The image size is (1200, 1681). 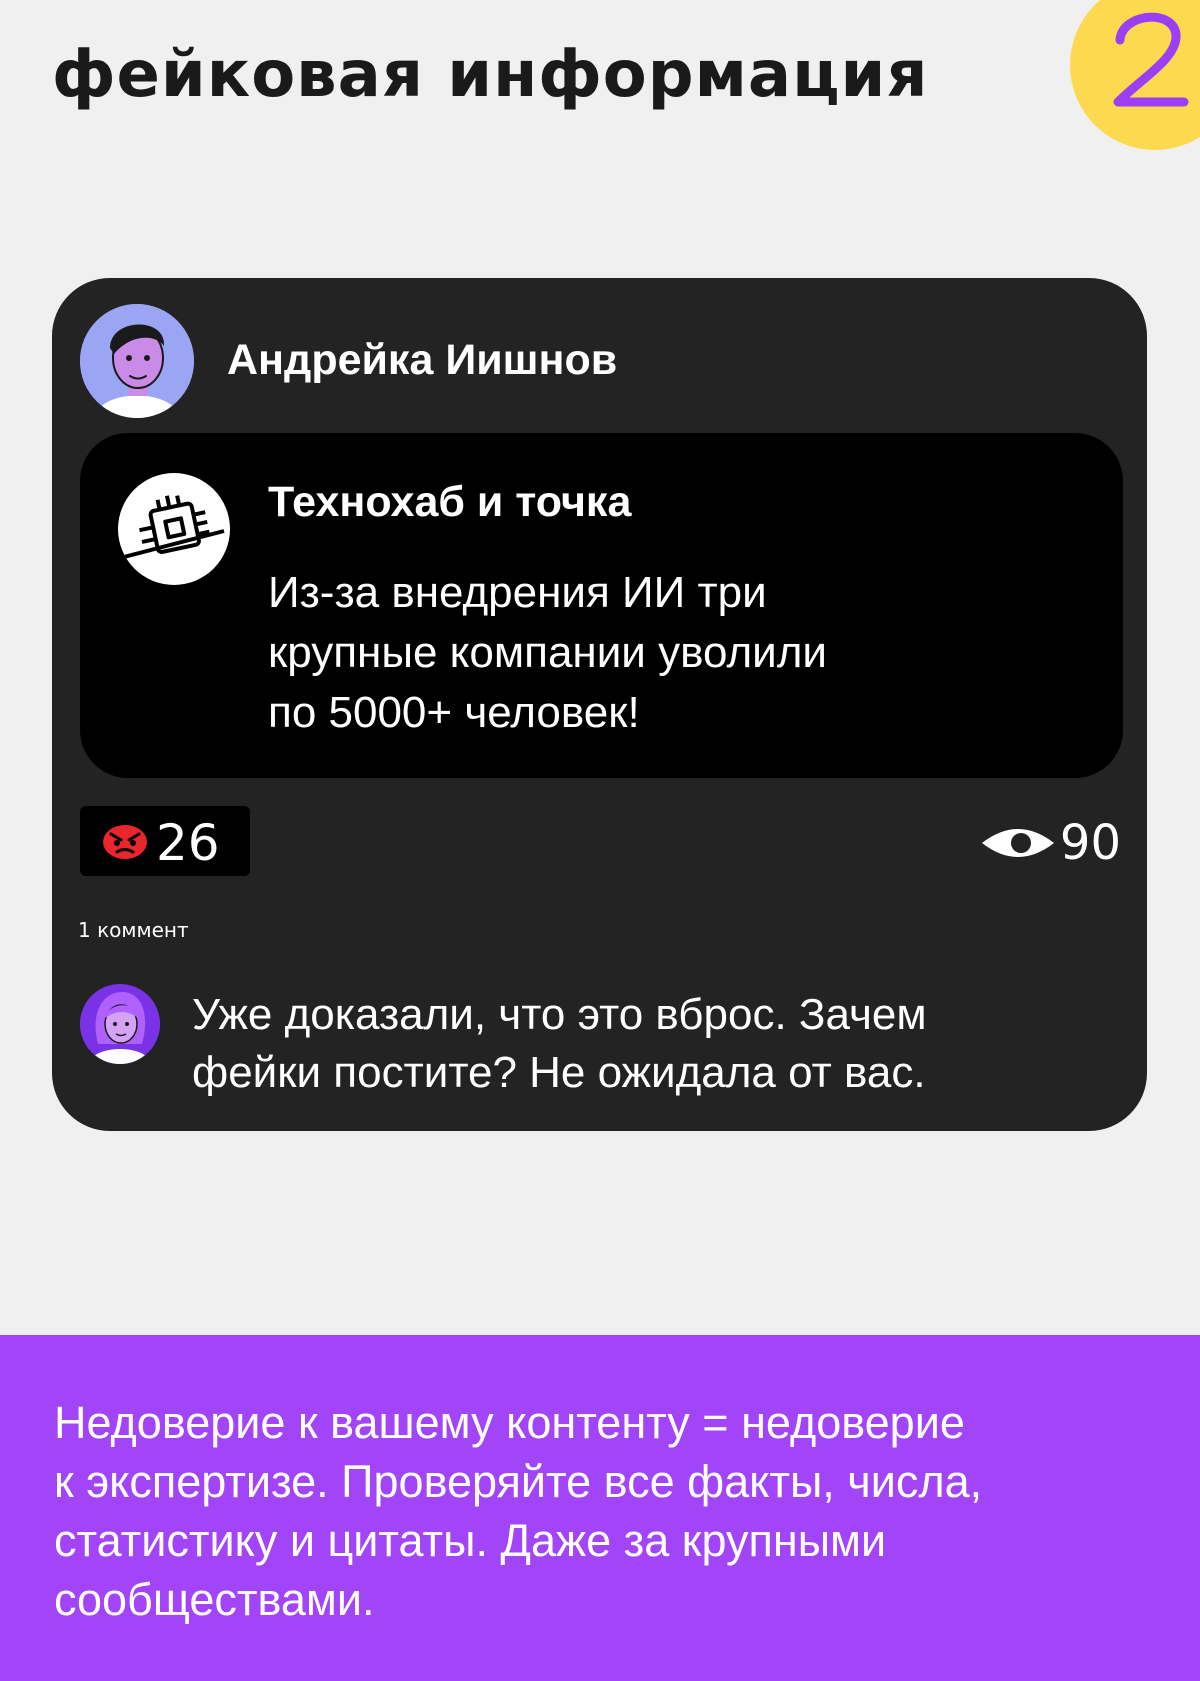 What do you see at coordinates (449, 502) in the screenshot?
I see `channel-name: Технохаб и точка` at bounding box center [449, 502].